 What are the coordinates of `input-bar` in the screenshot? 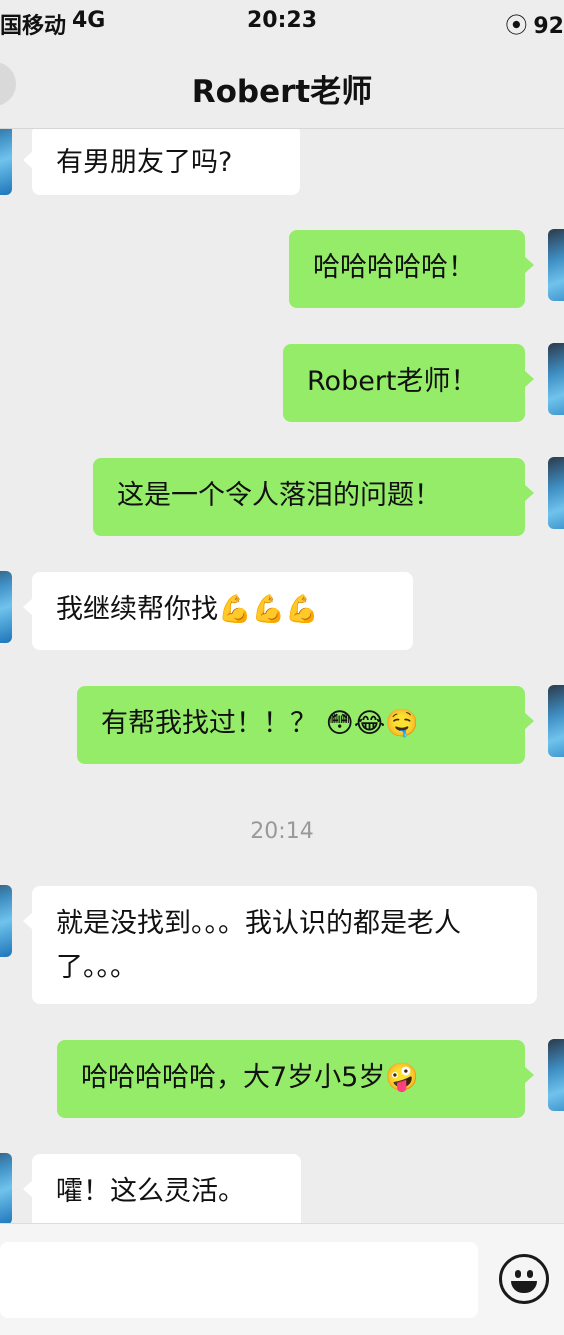 It's located at (282, 1279).